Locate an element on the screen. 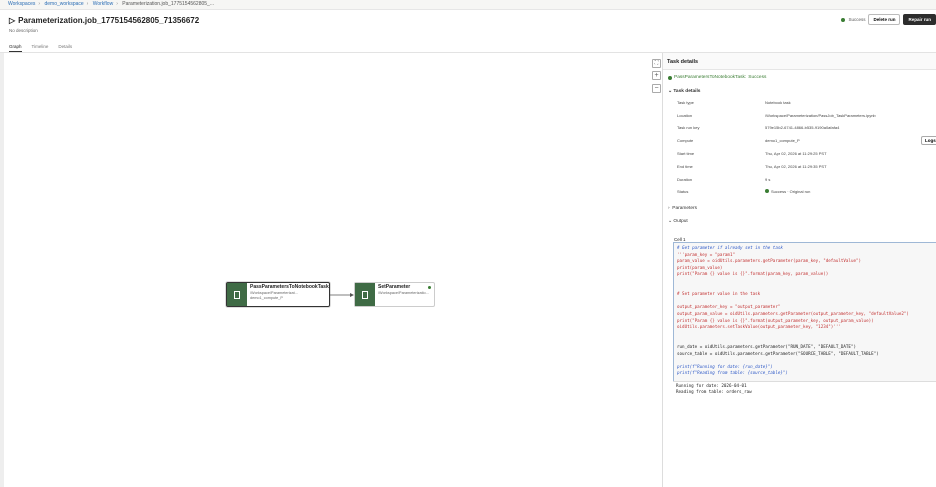 The width and height of the screenshot is (936, 487). repair-run-button: Repair run is located at coordinates (919, 19).